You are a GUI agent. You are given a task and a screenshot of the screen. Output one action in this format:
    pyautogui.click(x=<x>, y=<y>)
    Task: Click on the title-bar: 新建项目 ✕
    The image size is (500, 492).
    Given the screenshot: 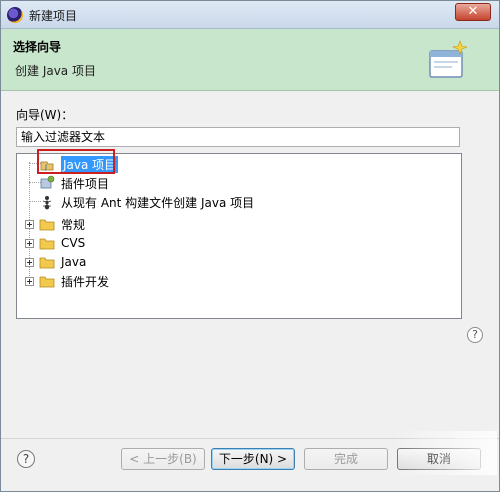 What is the action you would take?
    pyautogui.click(x=250, y=15)
    